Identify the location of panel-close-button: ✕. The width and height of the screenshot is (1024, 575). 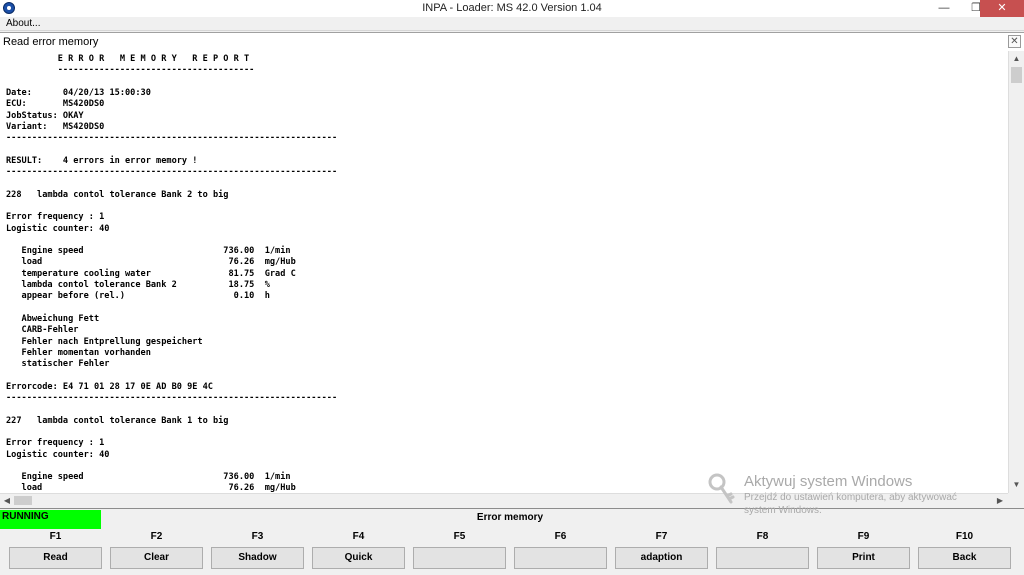
(1014, 41).